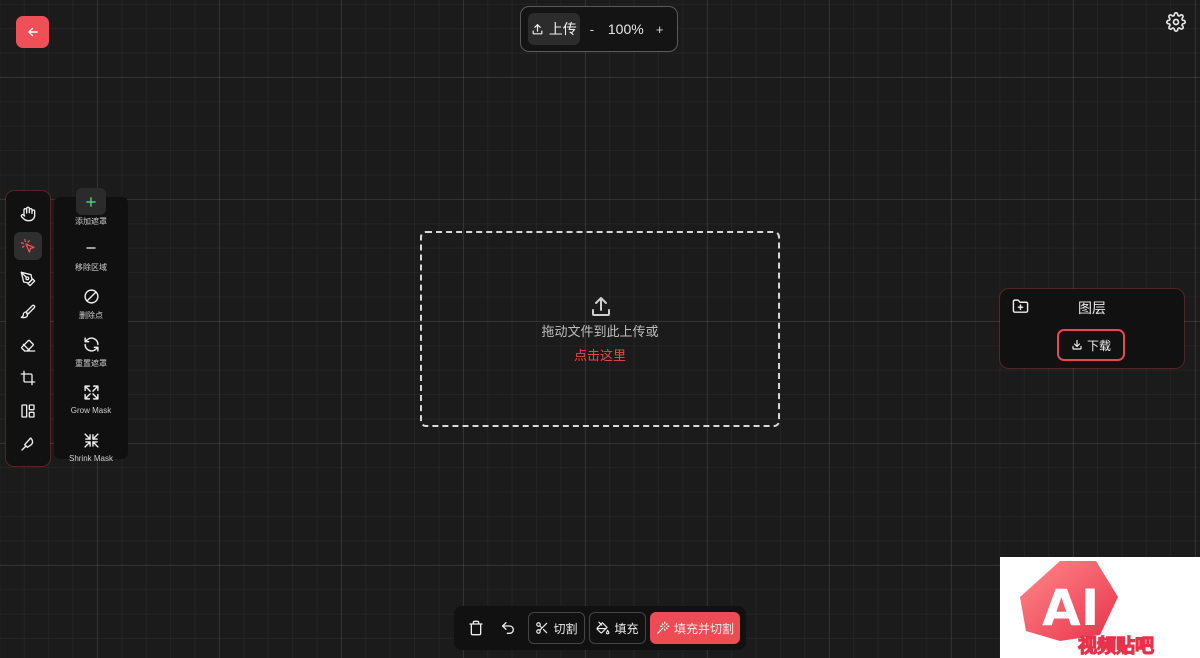  I want to click on eraser-tool, so click(28, 345).